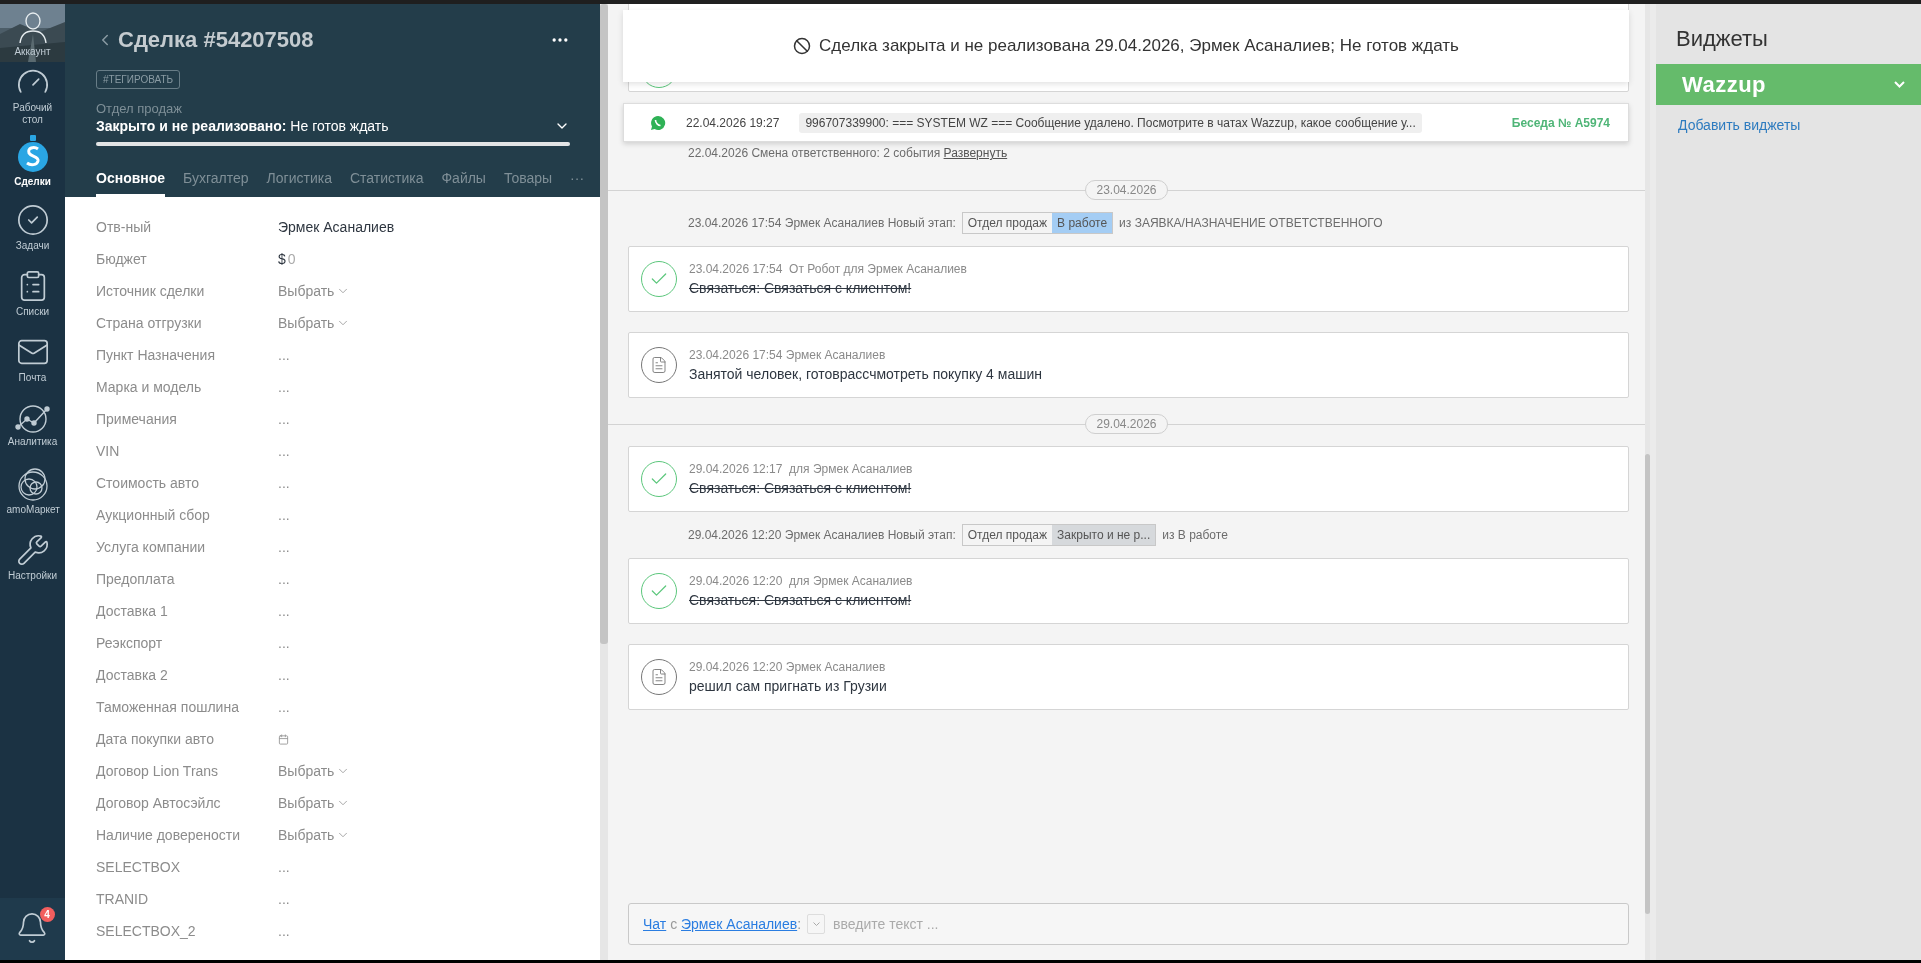 The image size is (1921, 963). Describe the element at coordinates (151, 291) in the screenshot. I see `field-label: Источник сделки` at that location.